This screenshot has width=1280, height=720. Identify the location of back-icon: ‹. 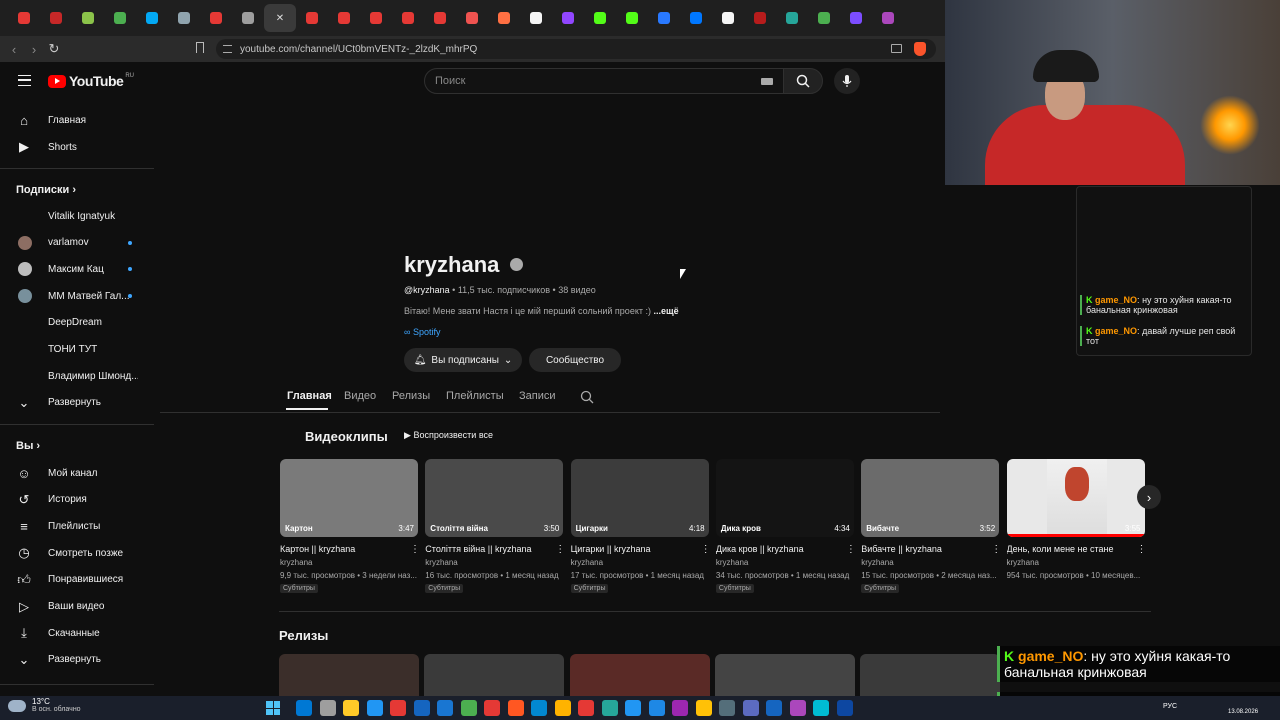
(14, 49).